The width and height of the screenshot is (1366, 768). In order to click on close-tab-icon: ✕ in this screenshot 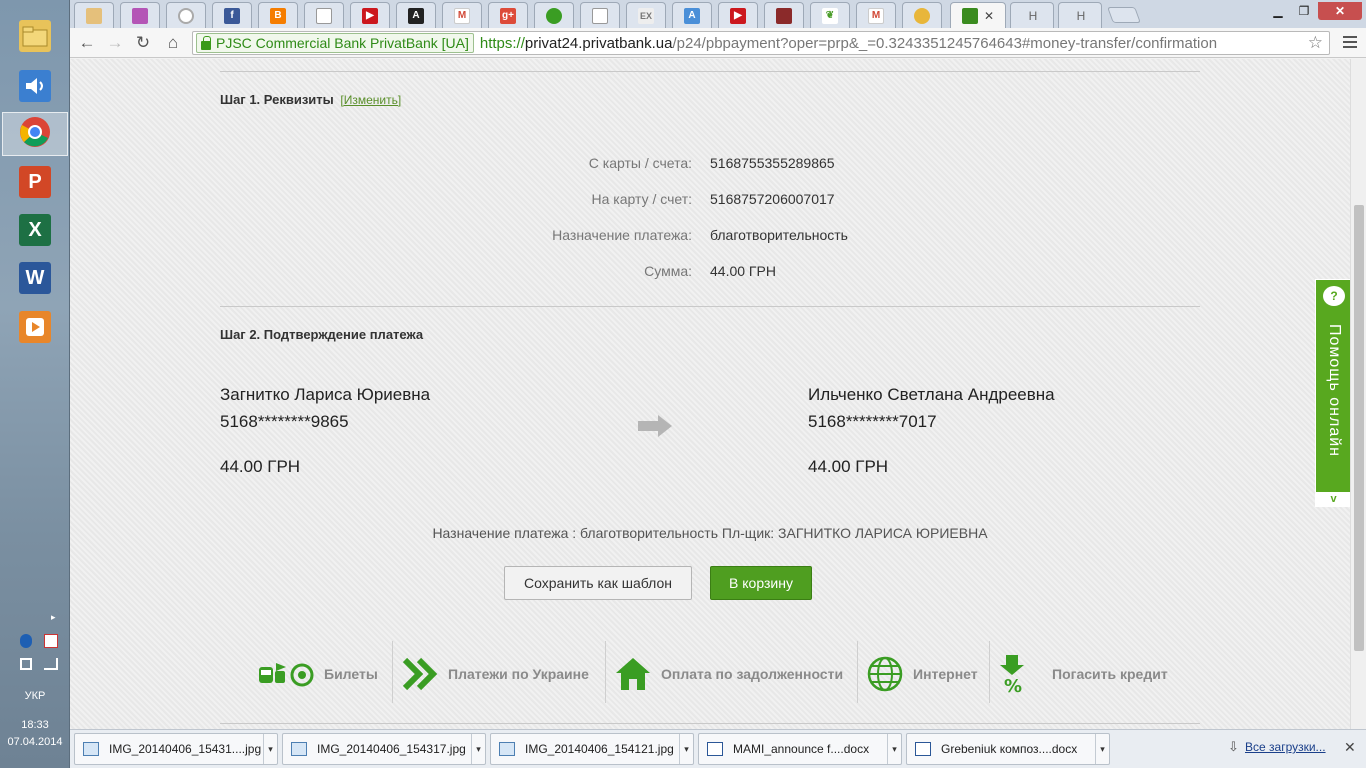, I will do `click(989, 16)`.